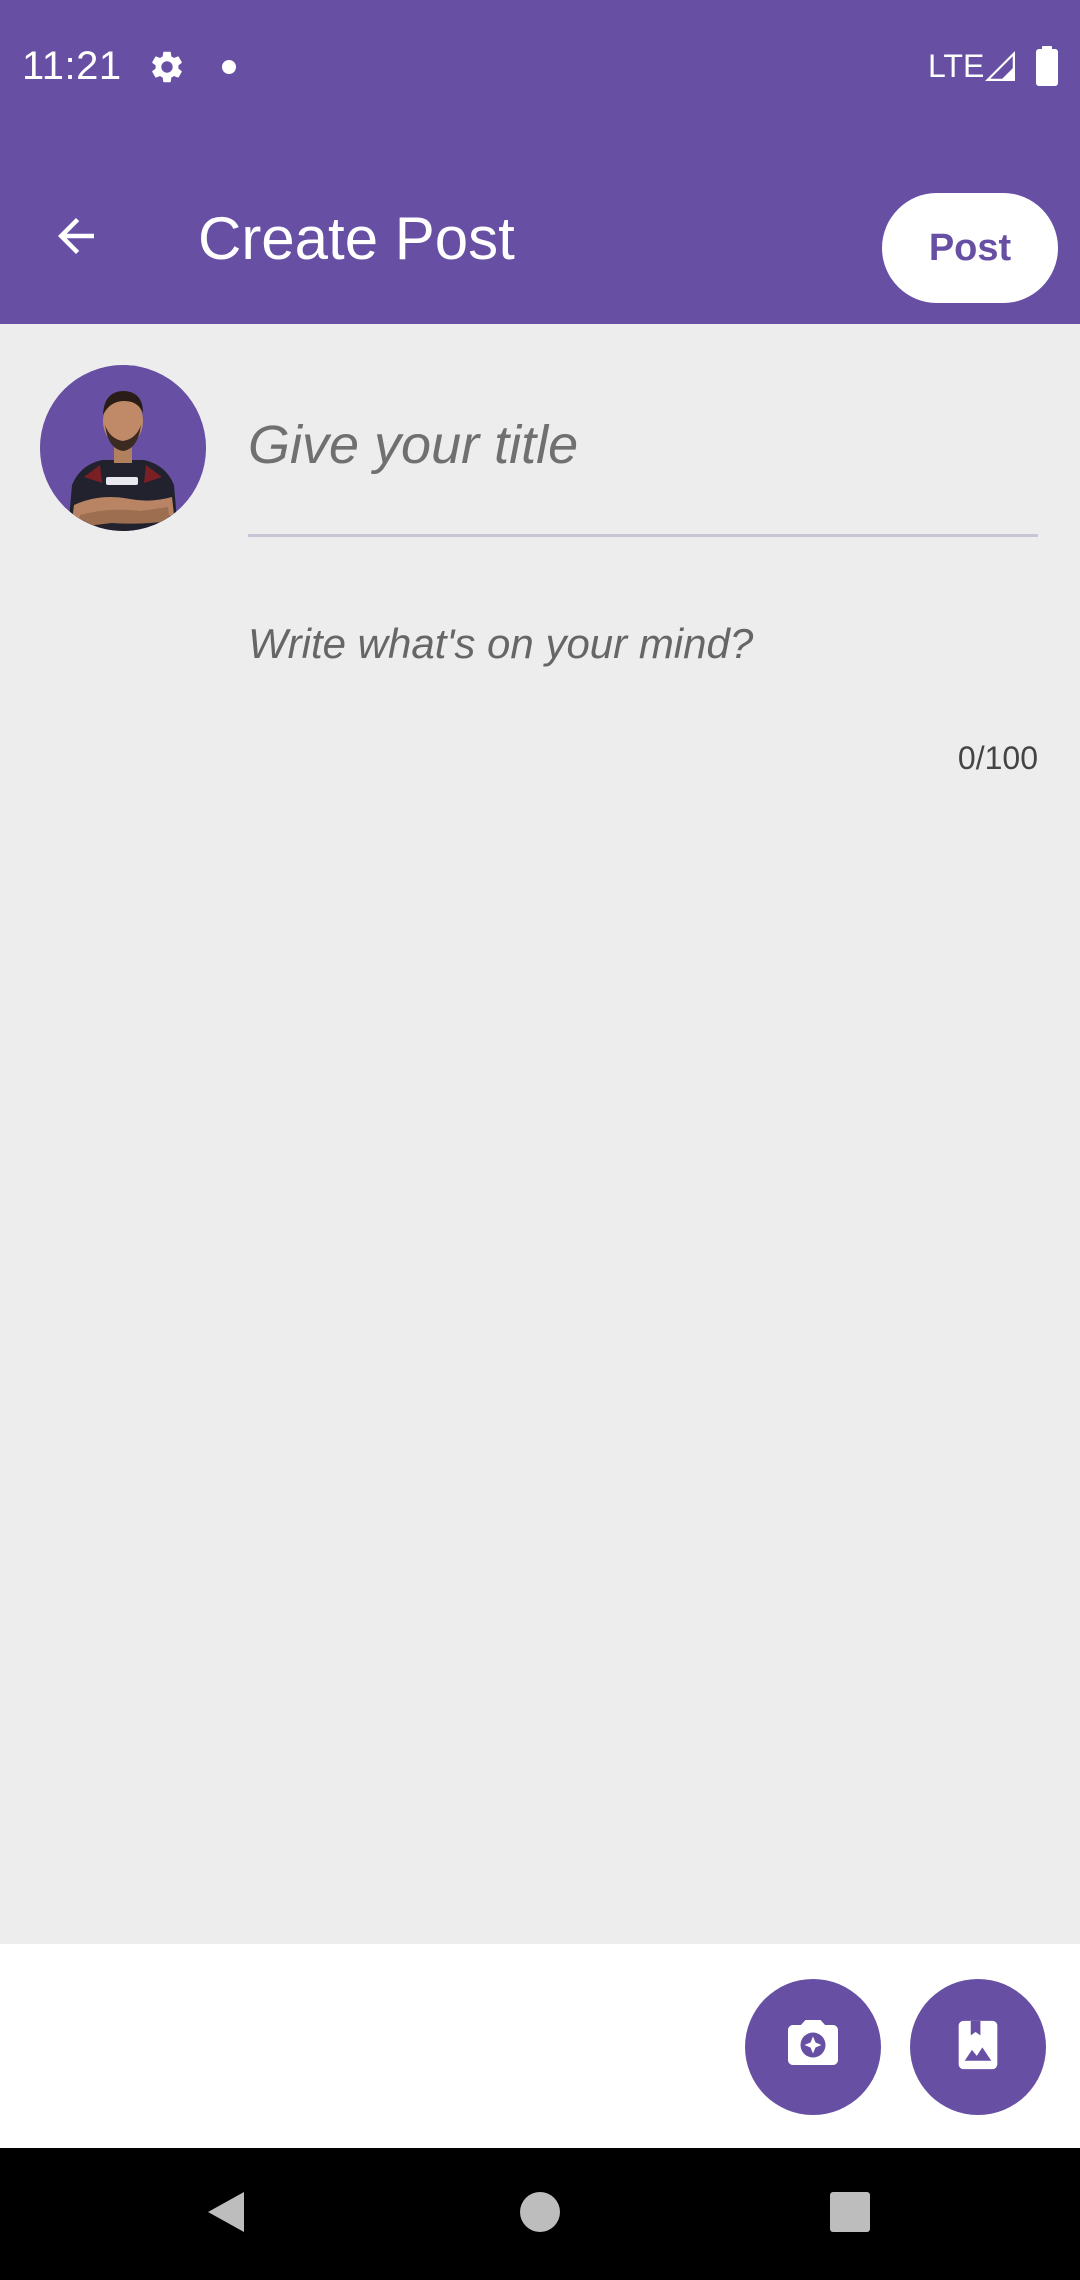 This screenshot has height=2280, width=1080. What do you see at coordinates (540, 2046) in the screenshot?
I see `attach-bar` at bounding box center [540, 2046].